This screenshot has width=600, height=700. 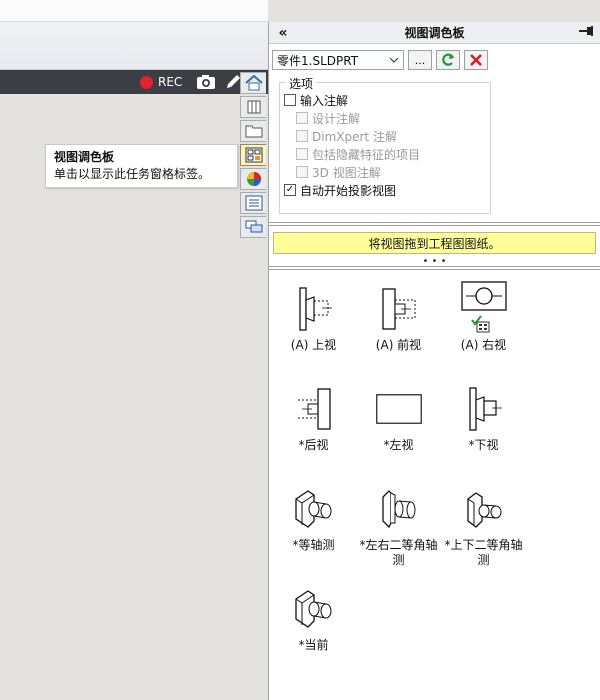 I want to click on view-right: (A) 右视, so click(x=483, y=330).